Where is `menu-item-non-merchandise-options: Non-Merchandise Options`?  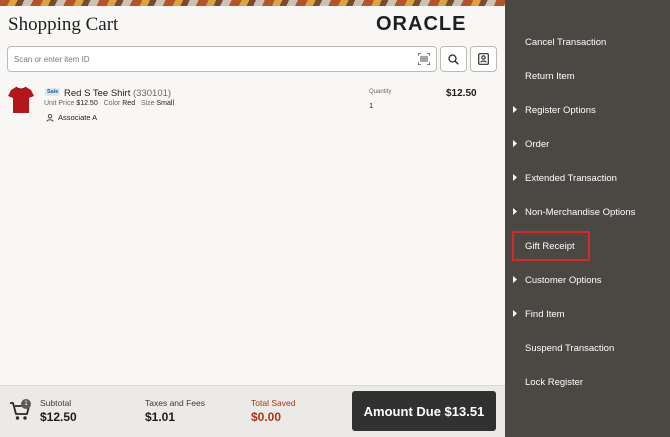 menu-item-non-merchandise-options: Non-Merchandise Options is located at coordinates (587, 212).